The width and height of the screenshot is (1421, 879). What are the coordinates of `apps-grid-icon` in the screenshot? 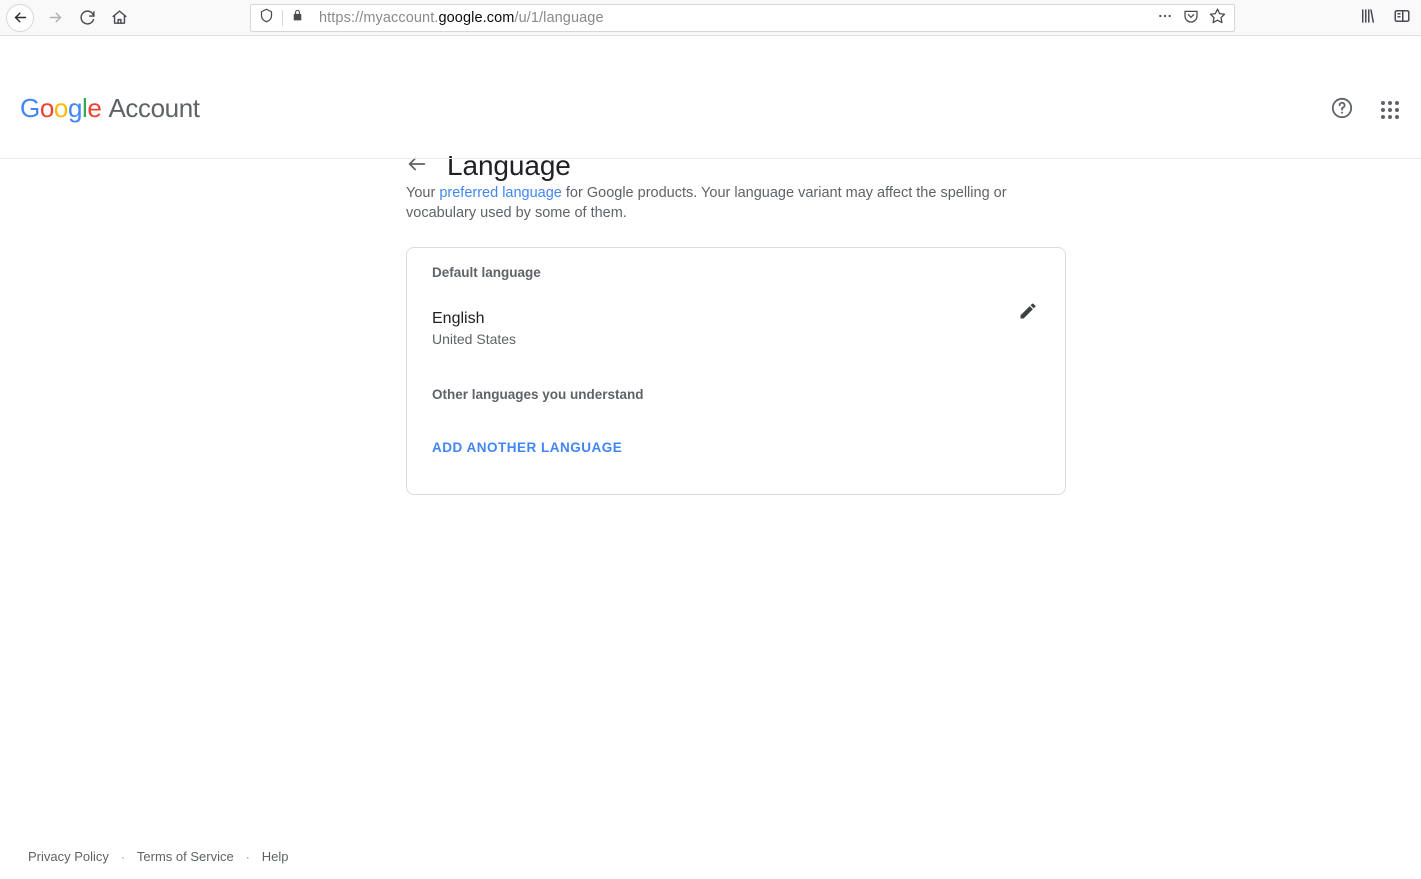 It's located at (1390, 110).